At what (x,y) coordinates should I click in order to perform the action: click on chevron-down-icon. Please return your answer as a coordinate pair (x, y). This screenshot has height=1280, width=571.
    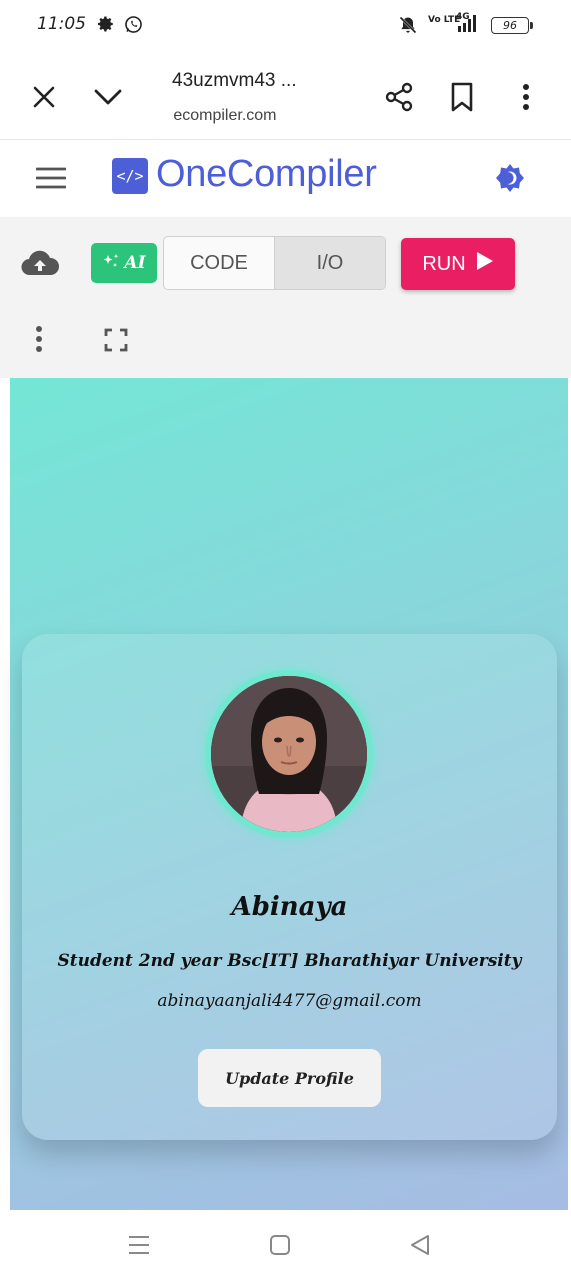
    Looking at the image, I should click on (108, 97).